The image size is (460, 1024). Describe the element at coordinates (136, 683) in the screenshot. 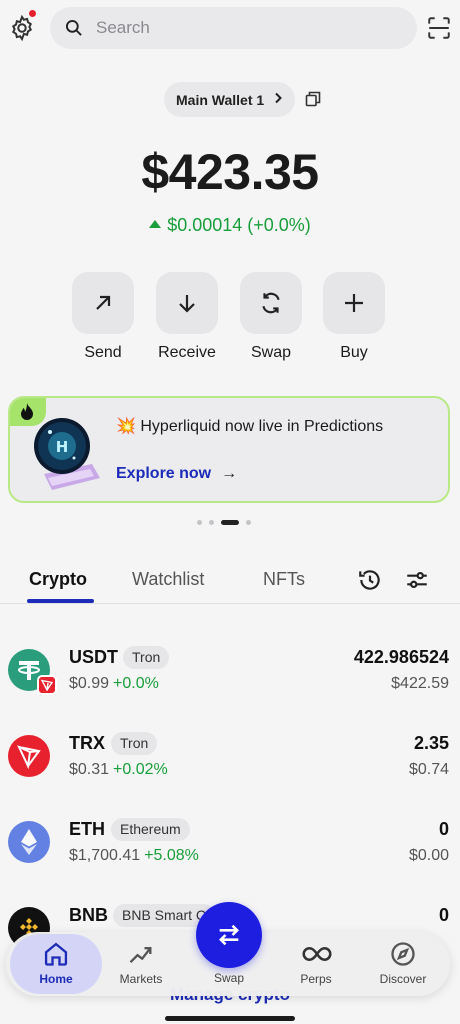

I see `asset-change: +0.0%` at that location.